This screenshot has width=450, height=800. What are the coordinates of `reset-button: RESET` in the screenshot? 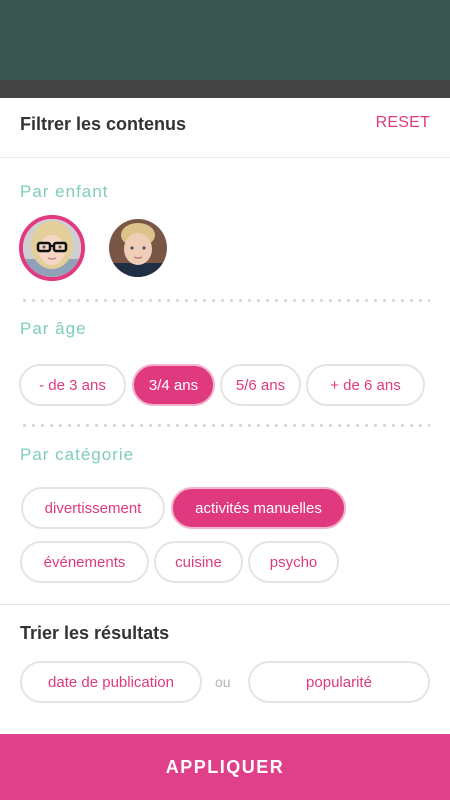 It's located at (403, 123).